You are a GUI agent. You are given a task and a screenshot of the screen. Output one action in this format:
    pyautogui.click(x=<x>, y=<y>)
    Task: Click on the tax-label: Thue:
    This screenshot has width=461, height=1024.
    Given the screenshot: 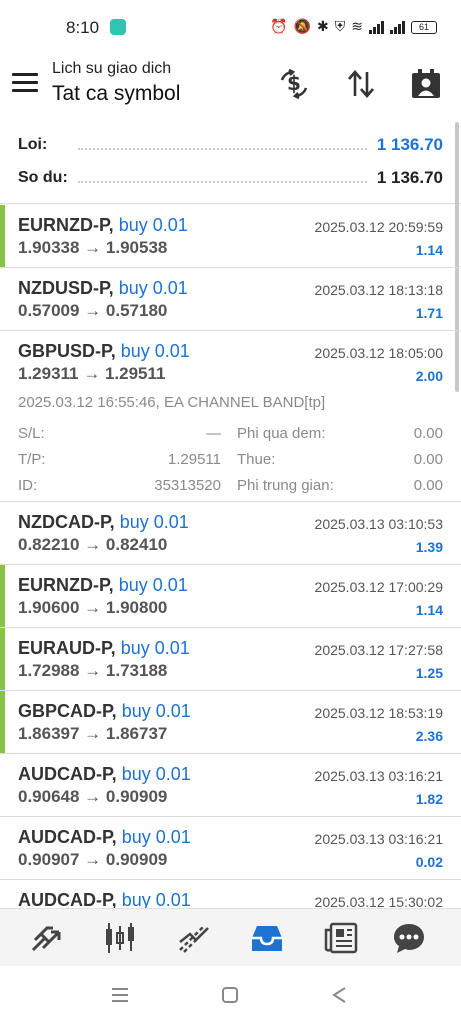 What is the action you would take?
    pyautogui.click(x=256, y=459)
    